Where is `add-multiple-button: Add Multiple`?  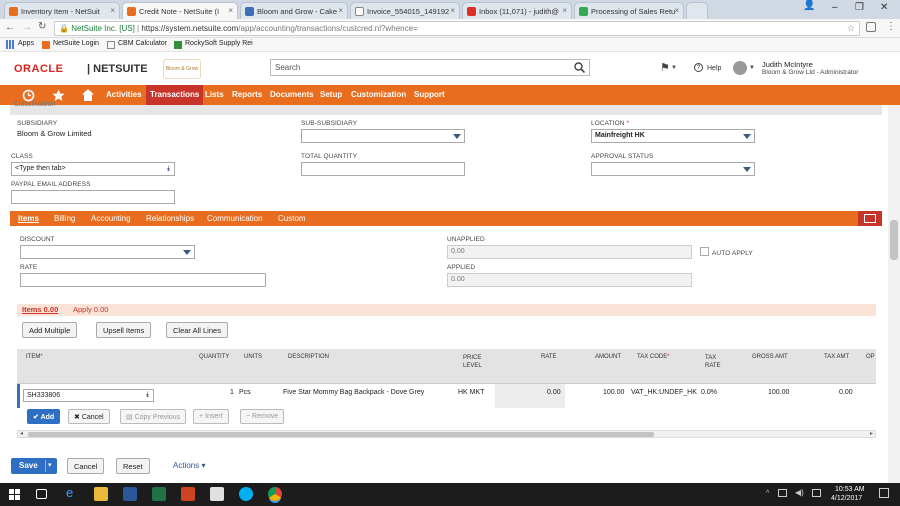 add-multiple-button: Add Multiple is located at coordinates (50, 330).